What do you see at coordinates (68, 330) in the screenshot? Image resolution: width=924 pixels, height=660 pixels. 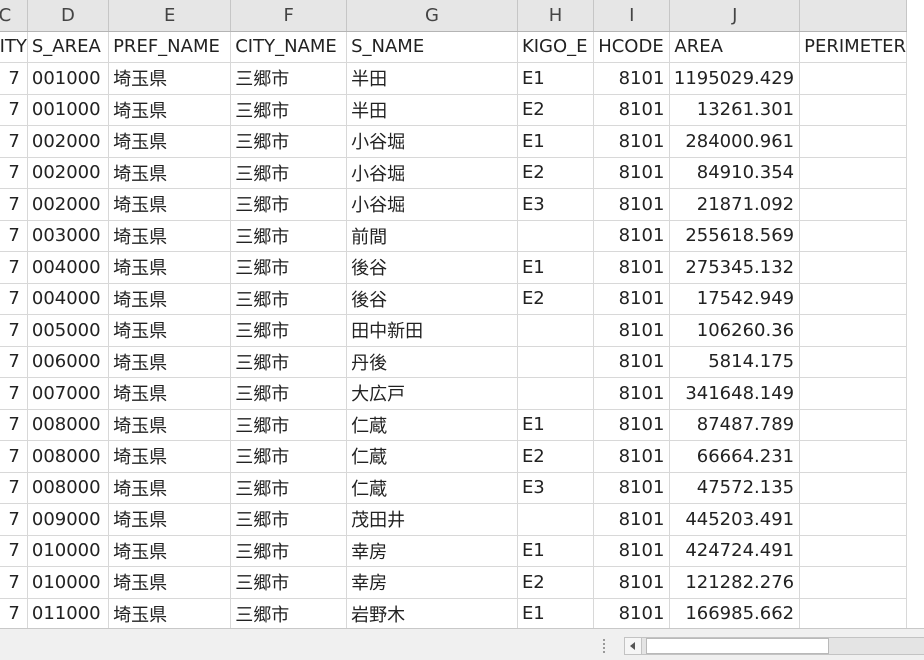 I see `table-cell: 005000` at bounding box center [68, 330].